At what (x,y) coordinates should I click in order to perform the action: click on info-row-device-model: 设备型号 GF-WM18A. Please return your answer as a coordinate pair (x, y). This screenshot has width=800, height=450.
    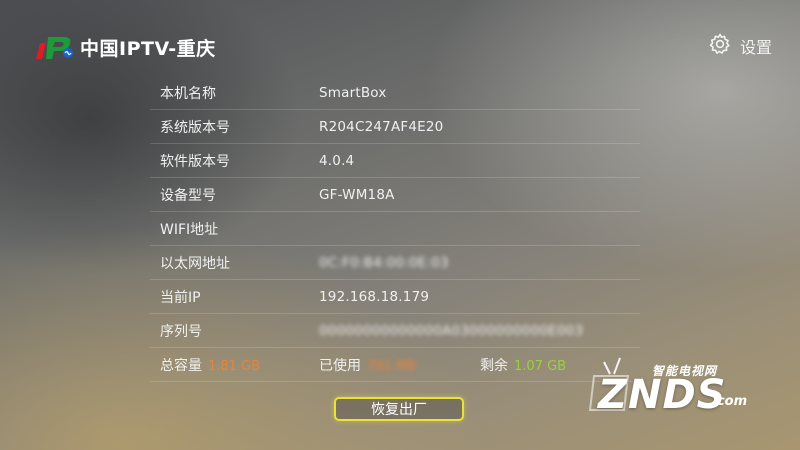
    Looking at the image, I should click on (395, 195).